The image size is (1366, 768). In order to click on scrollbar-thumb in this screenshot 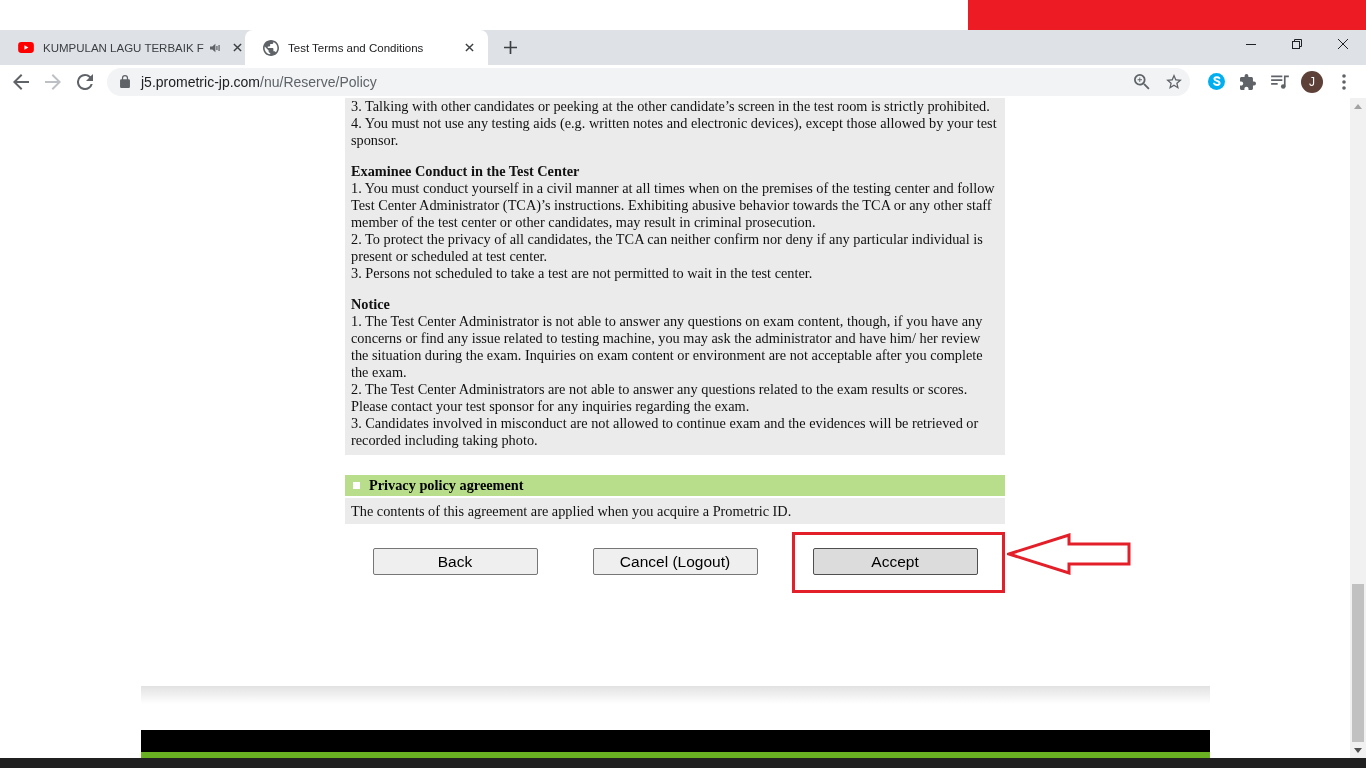, I will do `click(1358, 663)`.